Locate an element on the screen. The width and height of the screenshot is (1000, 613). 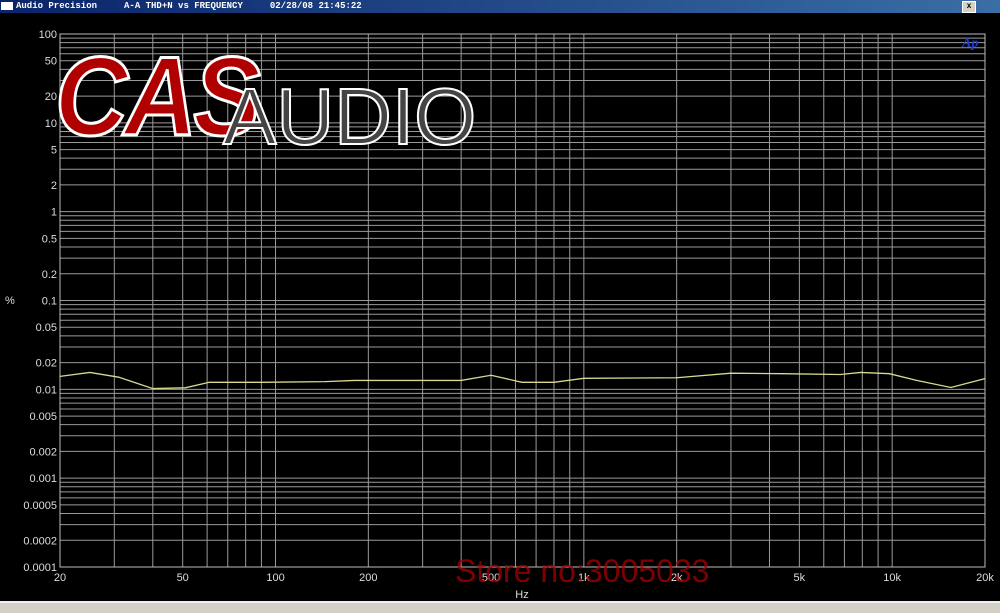
y-tick-label: 0.0002 is located at coordinates (40, 541).